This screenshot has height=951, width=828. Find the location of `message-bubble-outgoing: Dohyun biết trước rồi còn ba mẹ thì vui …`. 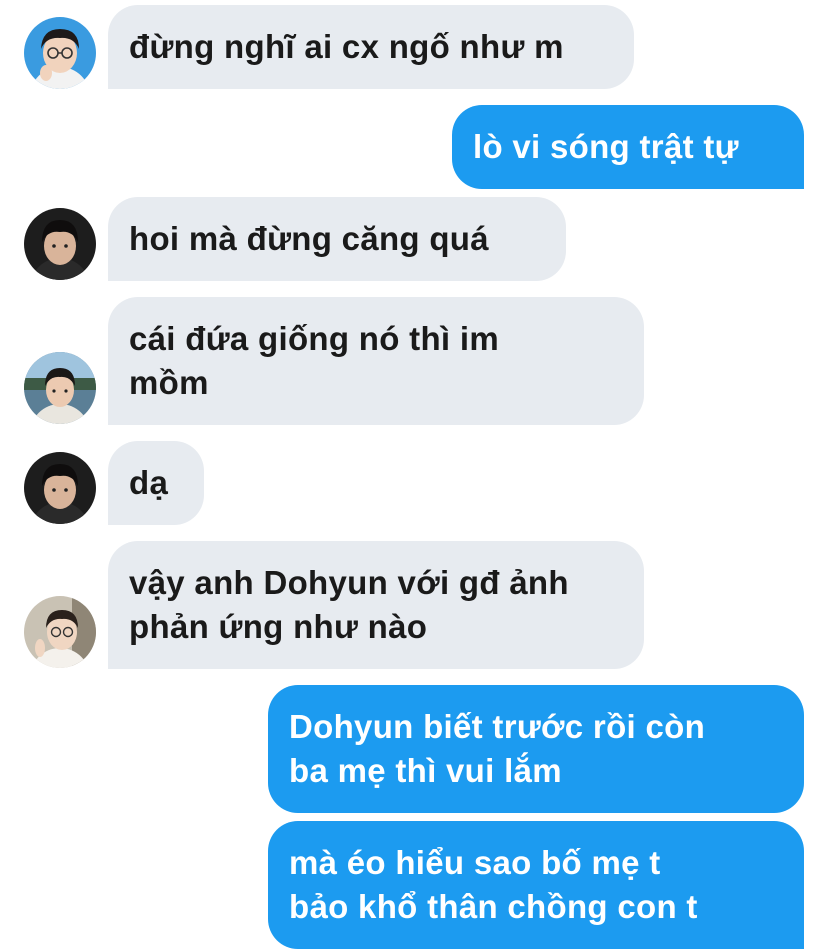

message-bubble-outgoing: Dohyun biết trước rồi còn ba mẹ thì vui … is located at coordinates (536, 749).